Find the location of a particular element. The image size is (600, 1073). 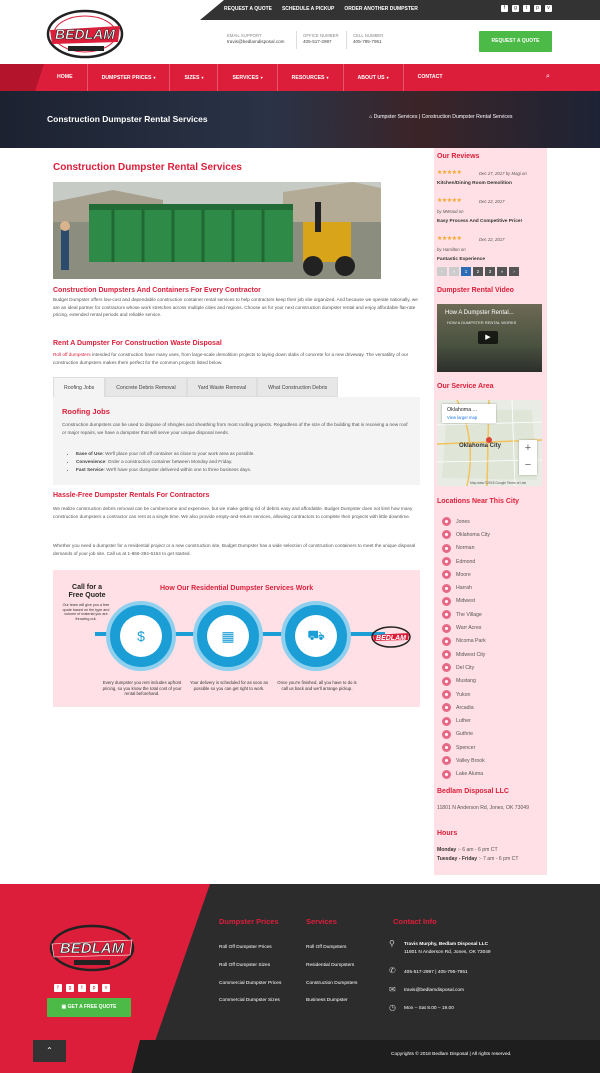

reviews-pager: ‹ « 1 2 3 » › is located at coordinates (478, 271).